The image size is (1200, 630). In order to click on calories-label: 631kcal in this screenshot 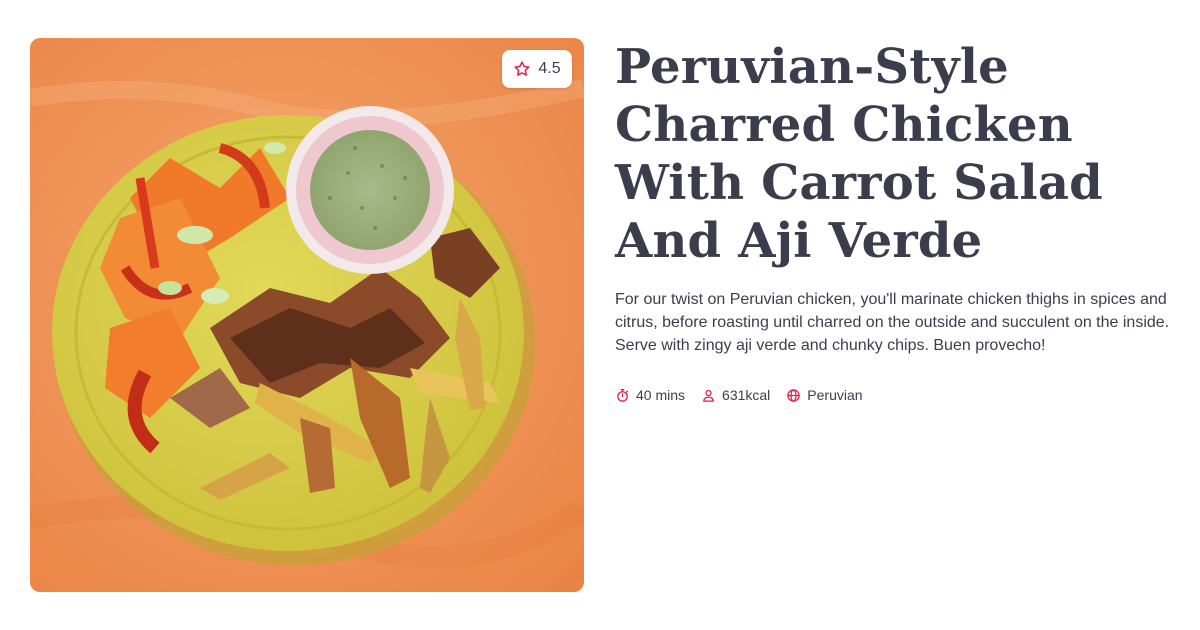, I will do `click(746, 395)`.